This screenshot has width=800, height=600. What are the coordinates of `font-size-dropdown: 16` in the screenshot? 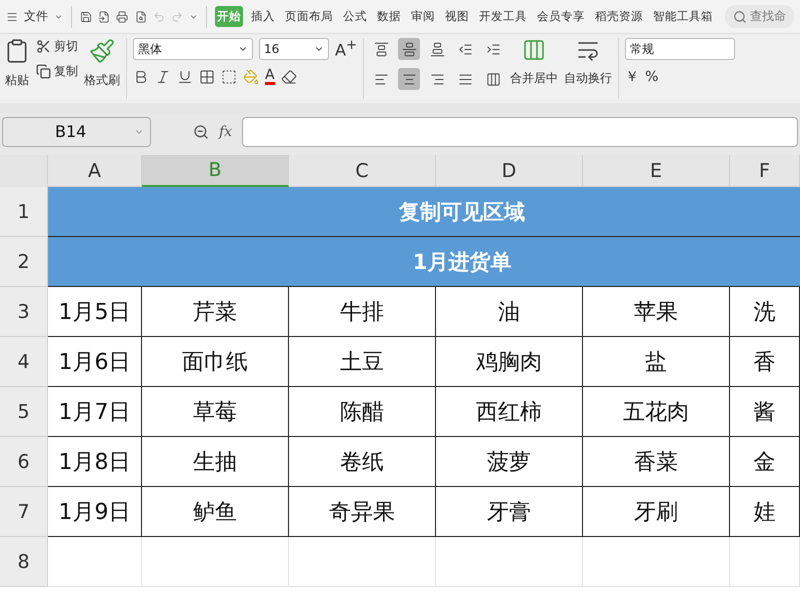 It's located at (294, 49).